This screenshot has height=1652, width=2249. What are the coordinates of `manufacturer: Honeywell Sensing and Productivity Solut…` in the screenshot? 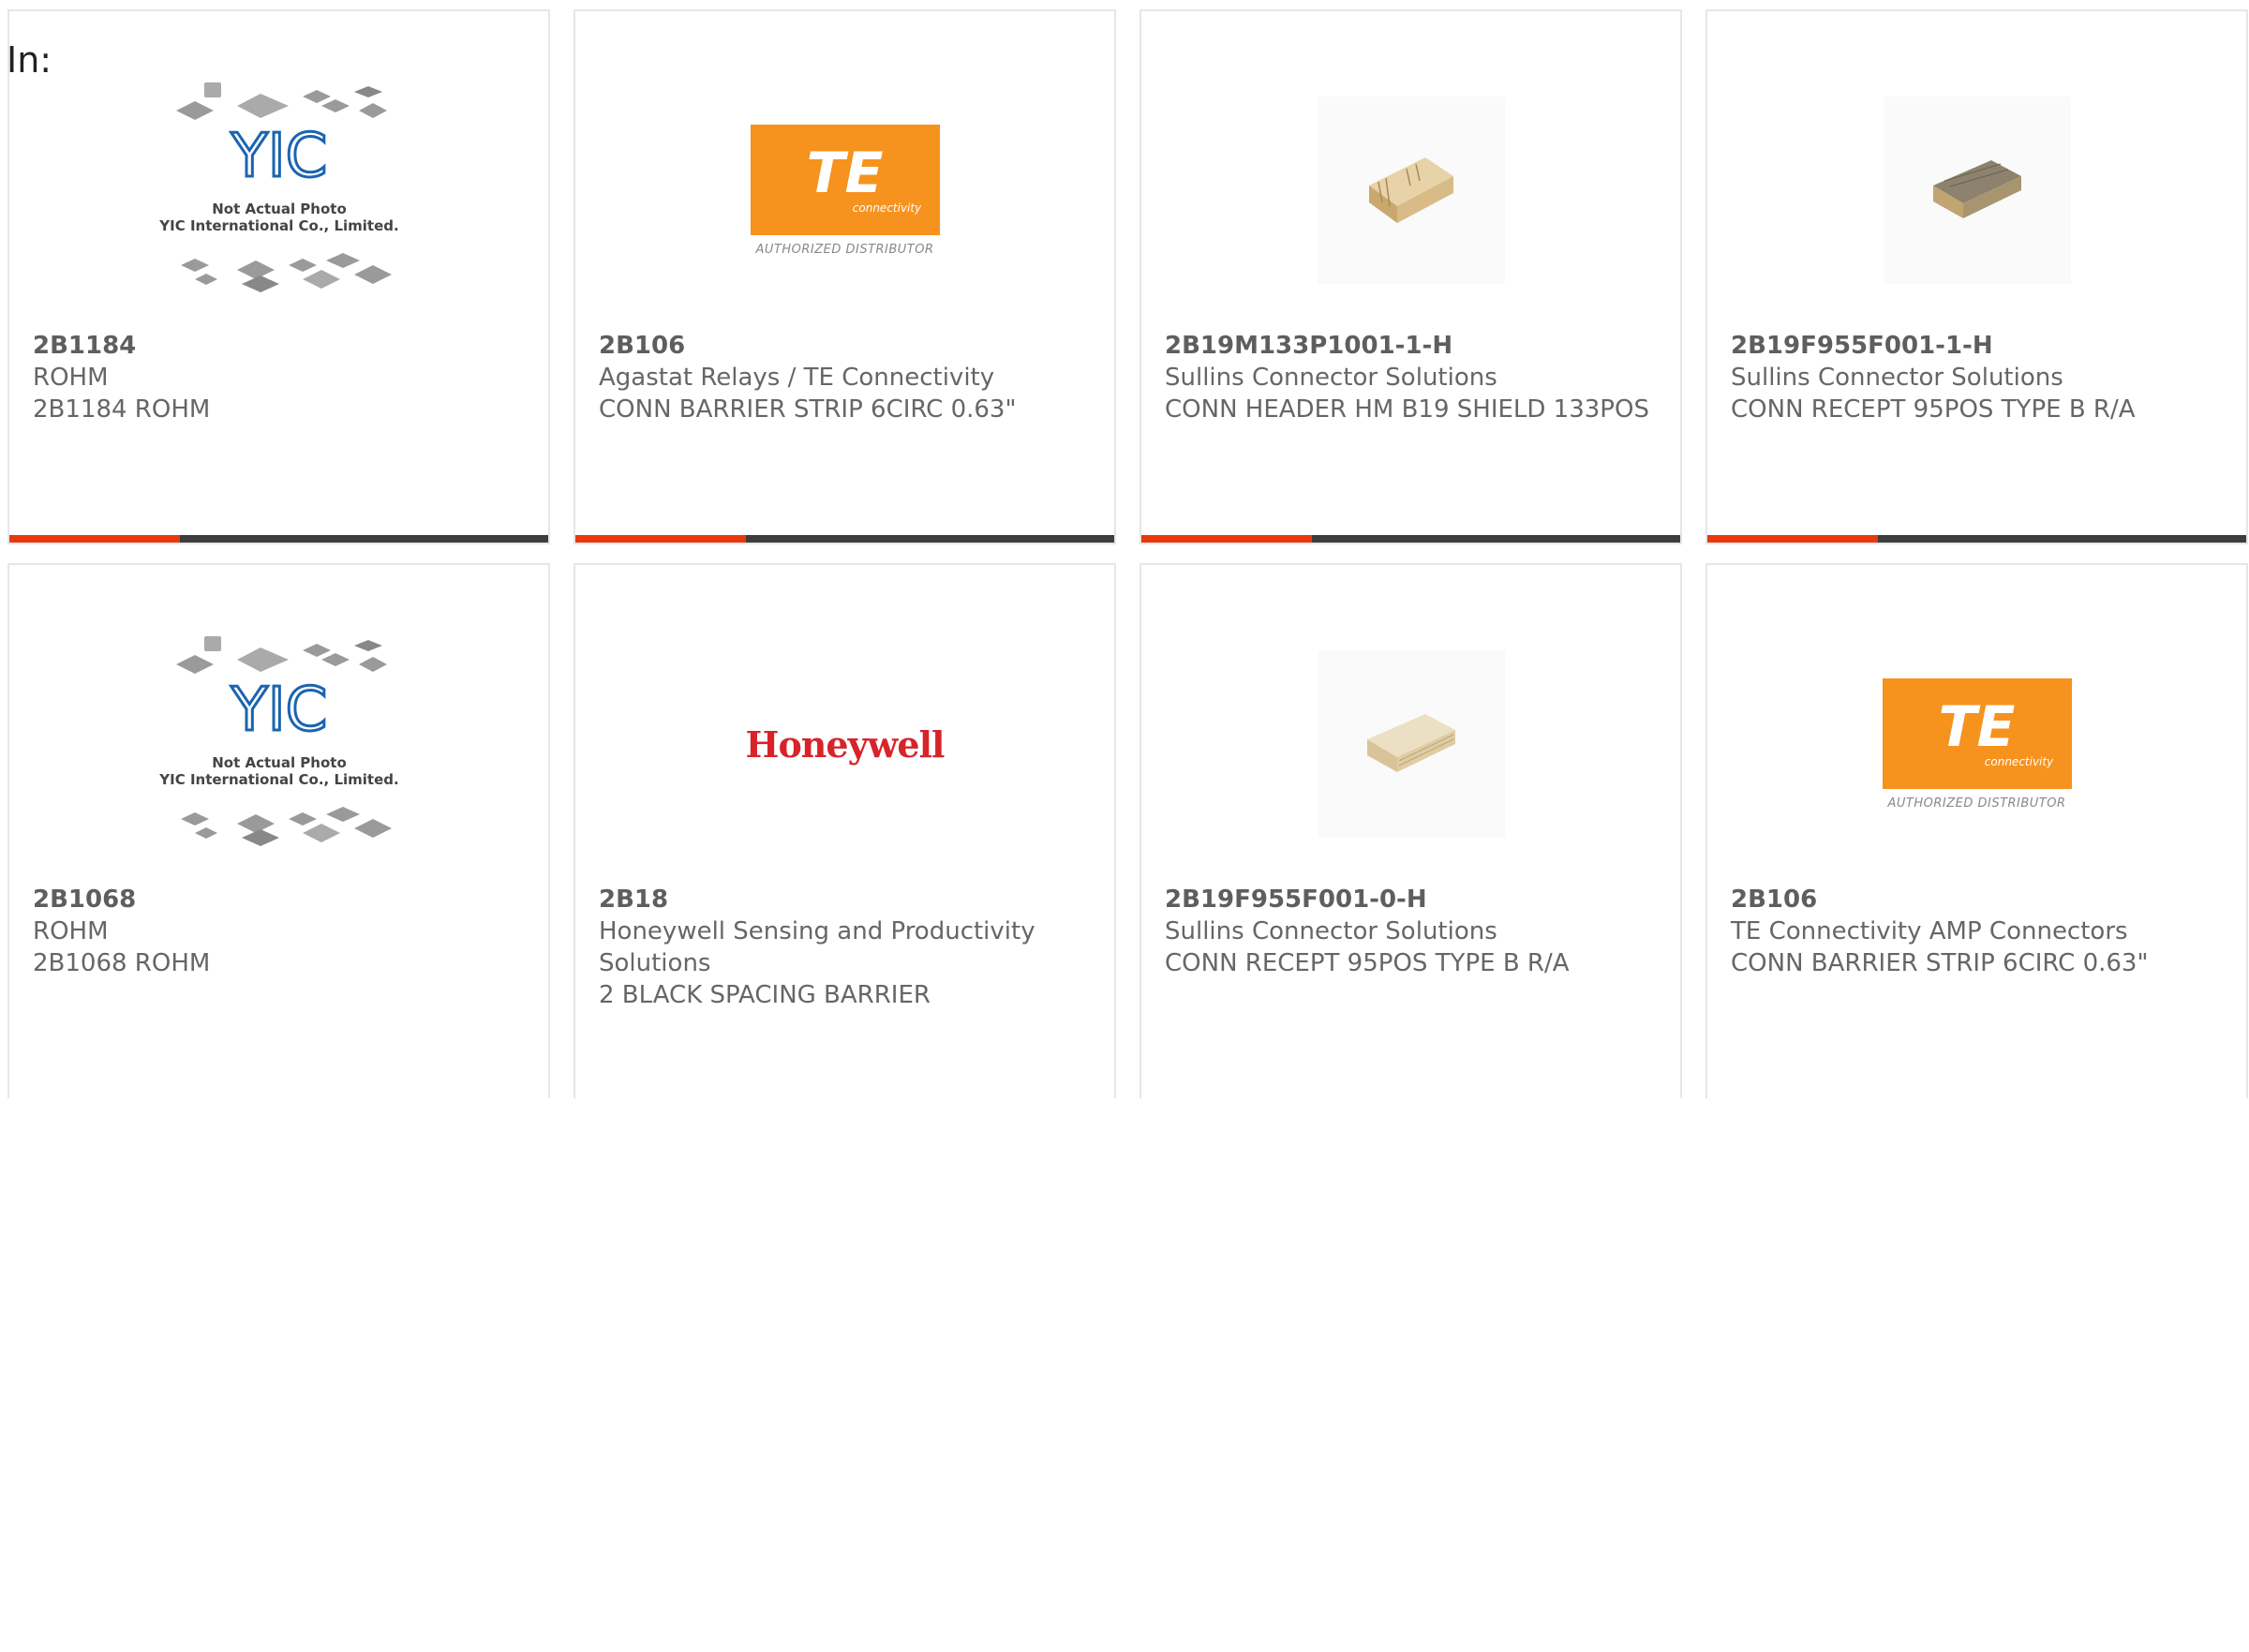 It's located at (817, 947).